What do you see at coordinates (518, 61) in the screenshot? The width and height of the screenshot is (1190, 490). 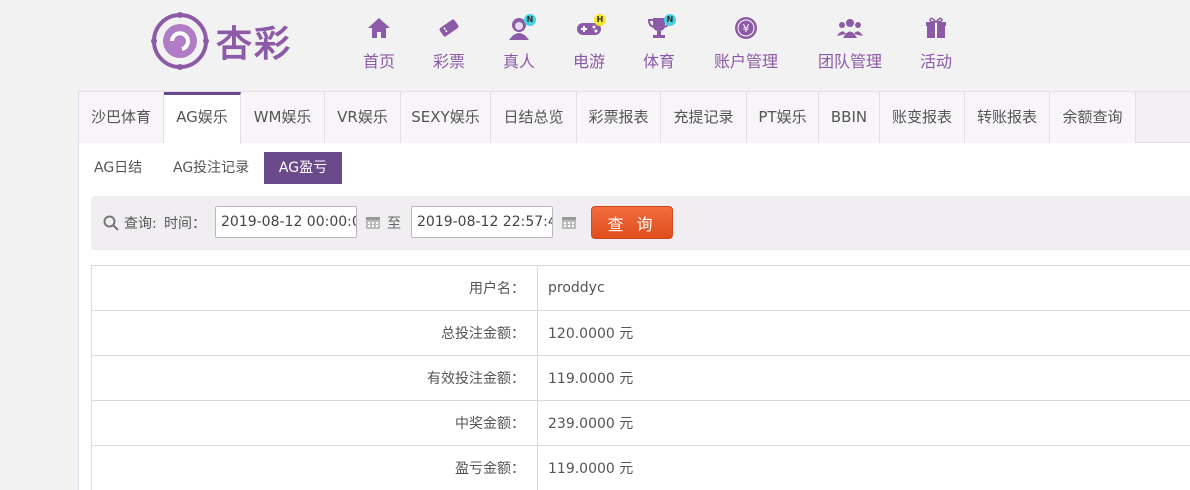 I see `nav-label: 真人` at bounding box center [518, 61].